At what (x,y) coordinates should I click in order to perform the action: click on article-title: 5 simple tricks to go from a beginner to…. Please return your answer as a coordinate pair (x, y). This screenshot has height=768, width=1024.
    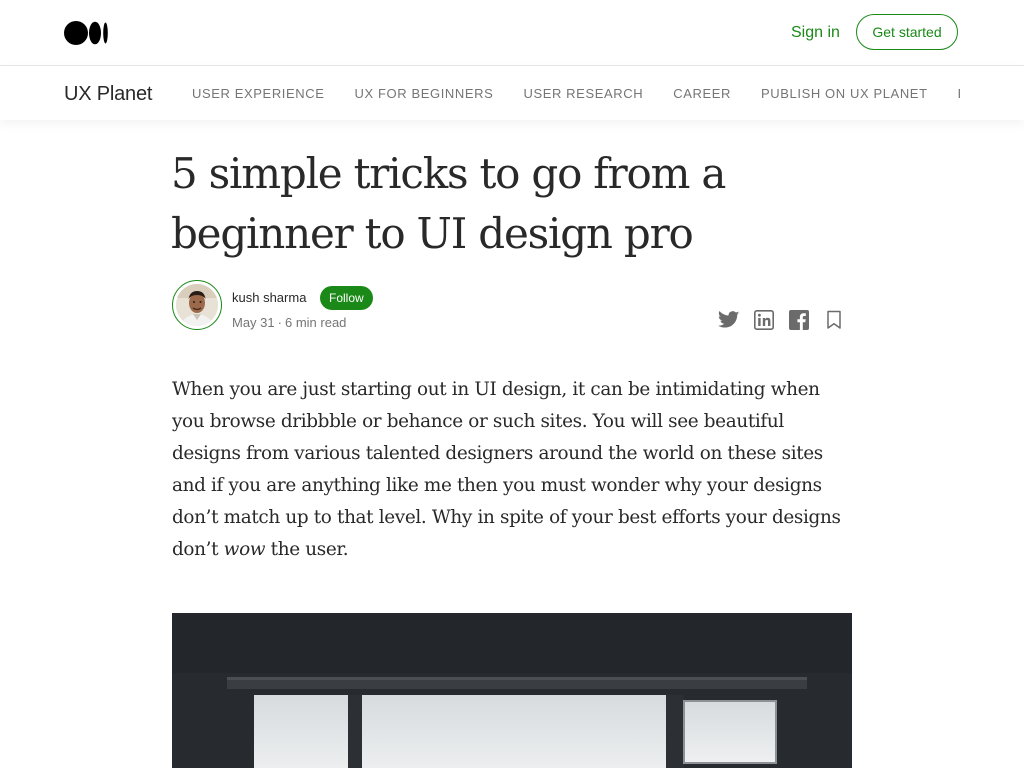
    Looking at the image, I should click on (448, 203).